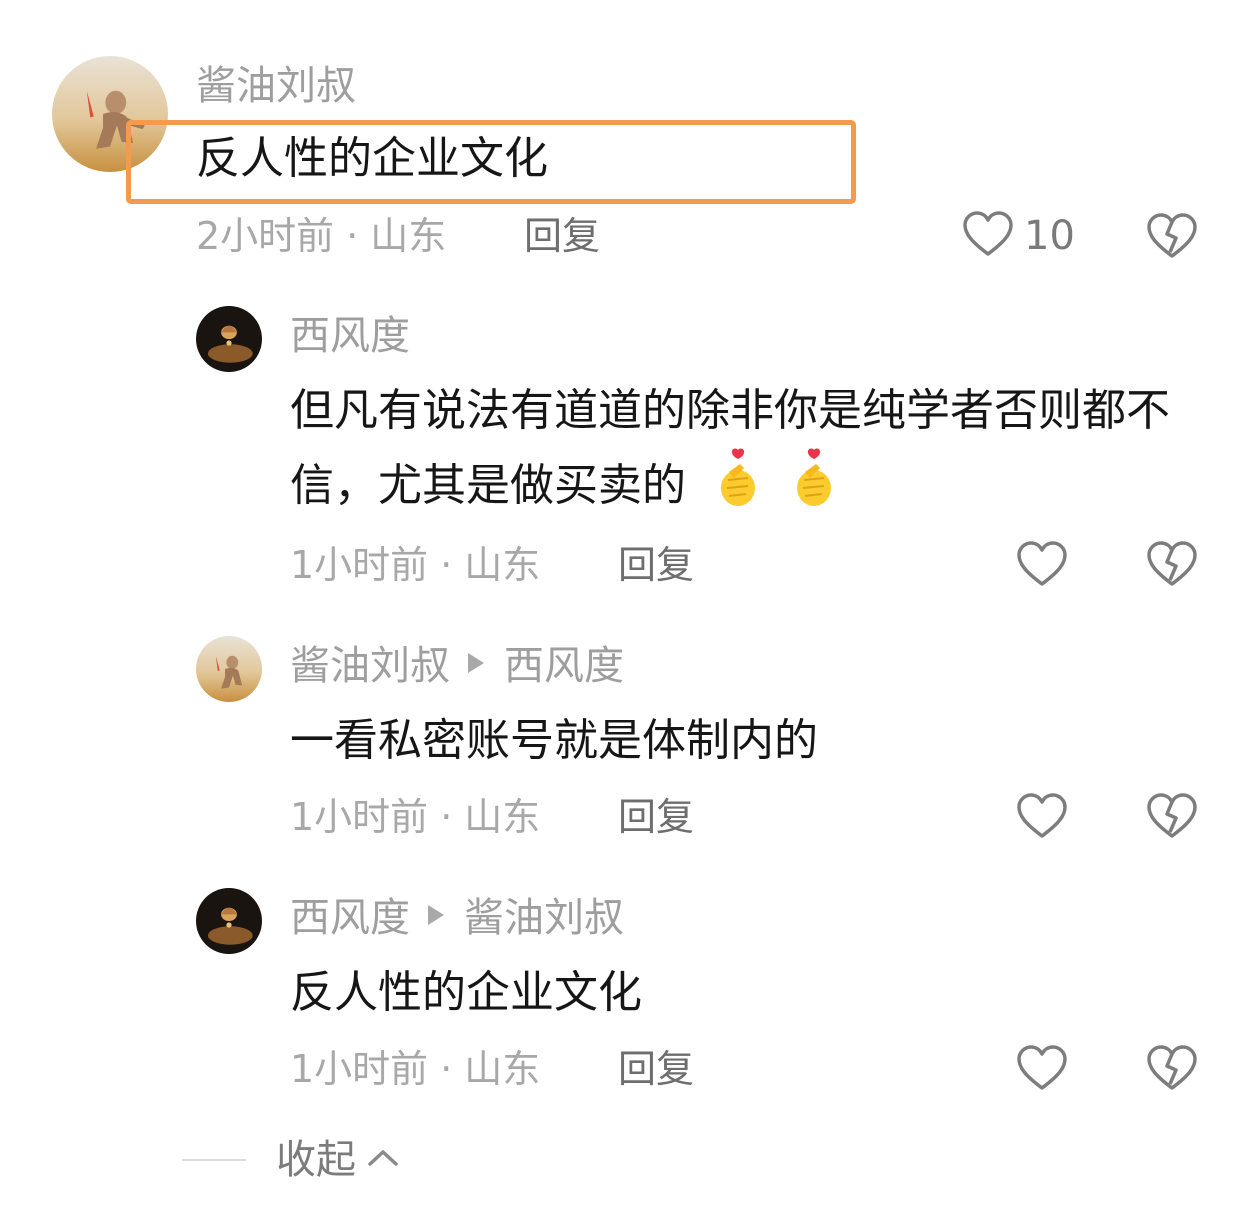 This screenshot has width=1260, height=1228. I want to click on highlight-box, so click(491, 162).